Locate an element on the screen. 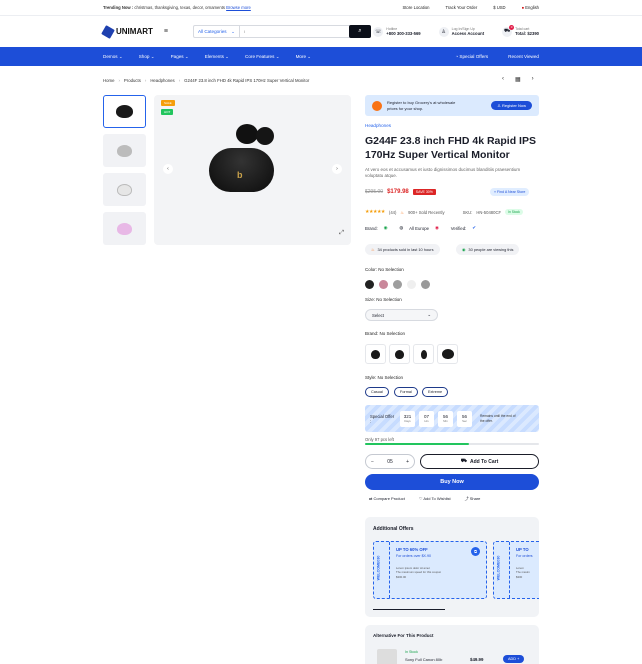  track-order-link: Track Your Order is located at coordinates (461, 7).